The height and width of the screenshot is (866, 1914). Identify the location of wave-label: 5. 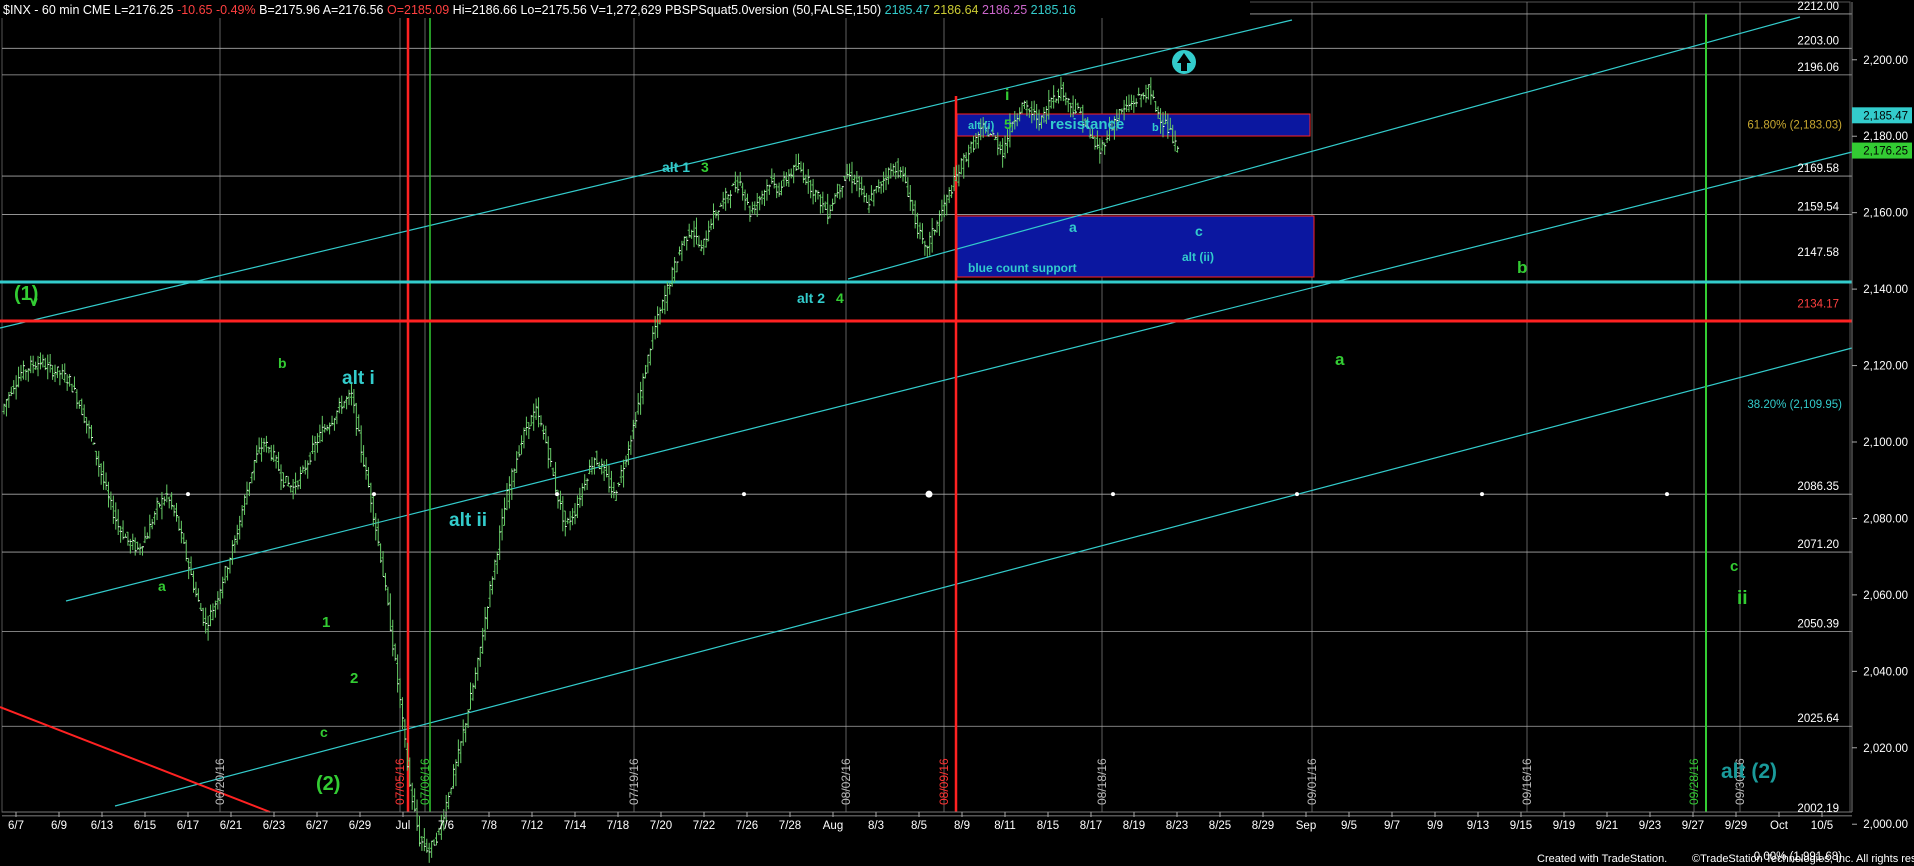
(1008, 124).